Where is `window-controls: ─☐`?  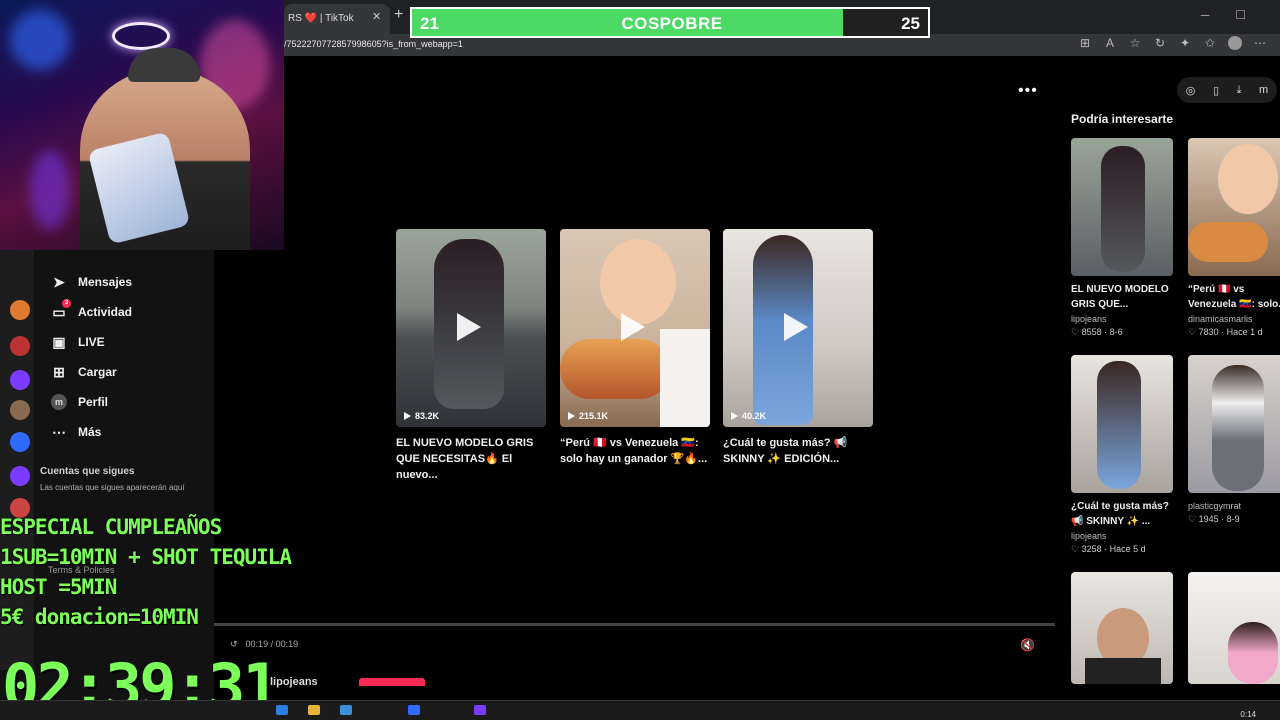
window-controls: ─☐ is located at coordinates (1236, 15).